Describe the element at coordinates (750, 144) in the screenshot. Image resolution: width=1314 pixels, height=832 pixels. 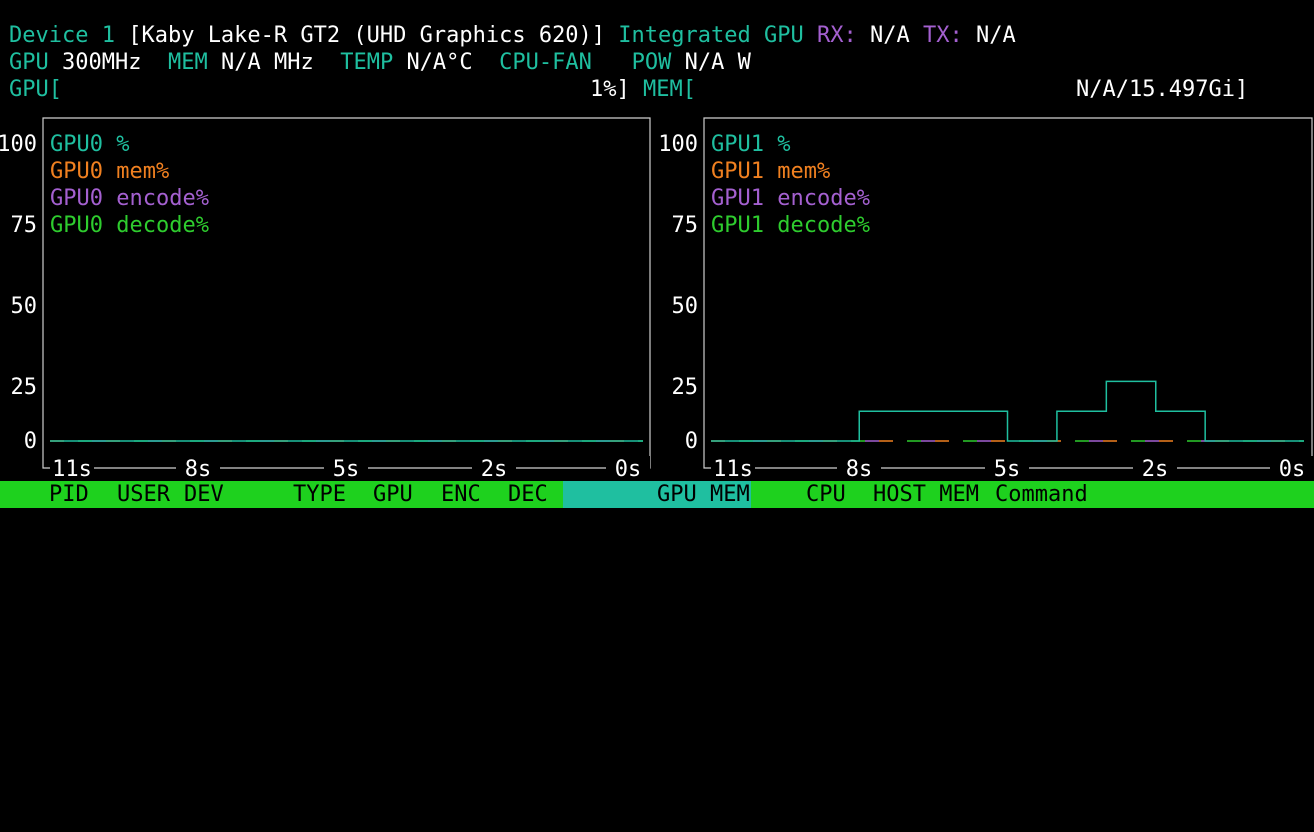
I see `legend-entry: GPU1 %` at that location.